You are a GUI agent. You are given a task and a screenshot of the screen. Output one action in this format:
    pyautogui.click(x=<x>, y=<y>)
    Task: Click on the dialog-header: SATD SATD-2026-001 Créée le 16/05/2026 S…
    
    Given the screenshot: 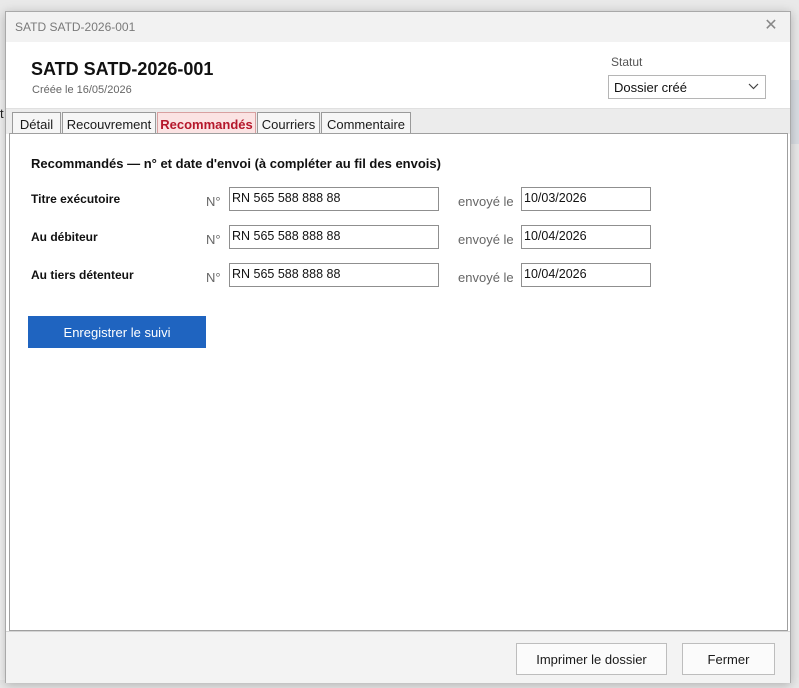 What is the action you would take?
    pyautogui.click(x=398, y=75)
    